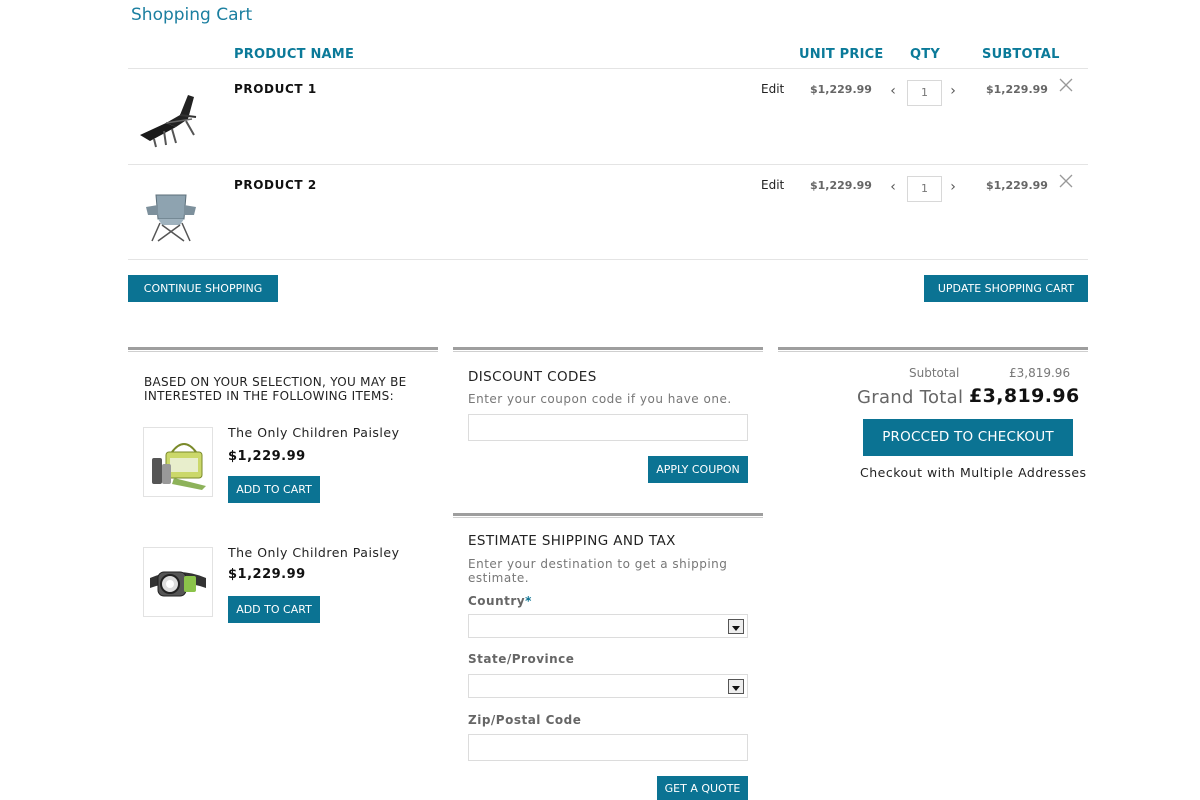 The image size is (1200, 800). I want to click on update-cart-button: UPDATE SHOPPING CART, so click(1006, 288).